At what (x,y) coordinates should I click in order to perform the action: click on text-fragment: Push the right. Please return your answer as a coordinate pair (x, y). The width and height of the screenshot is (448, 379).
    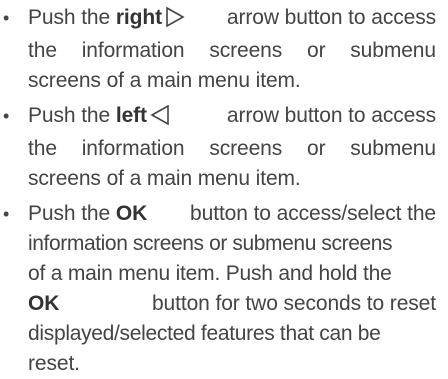
    Looking at the image, I should click on (107, 19).